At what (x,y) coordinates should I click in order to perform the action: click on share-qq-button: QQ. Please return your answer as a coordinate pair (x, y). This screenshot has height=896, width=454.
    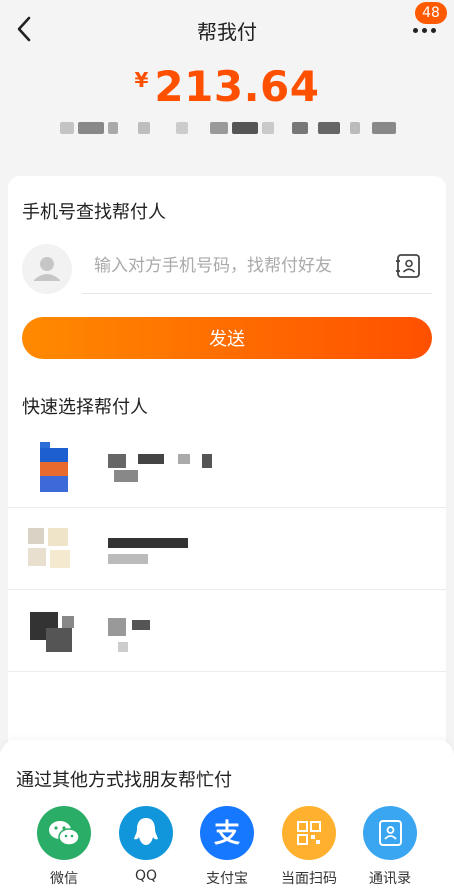
    Looking at the image, I should click on (146, 849).